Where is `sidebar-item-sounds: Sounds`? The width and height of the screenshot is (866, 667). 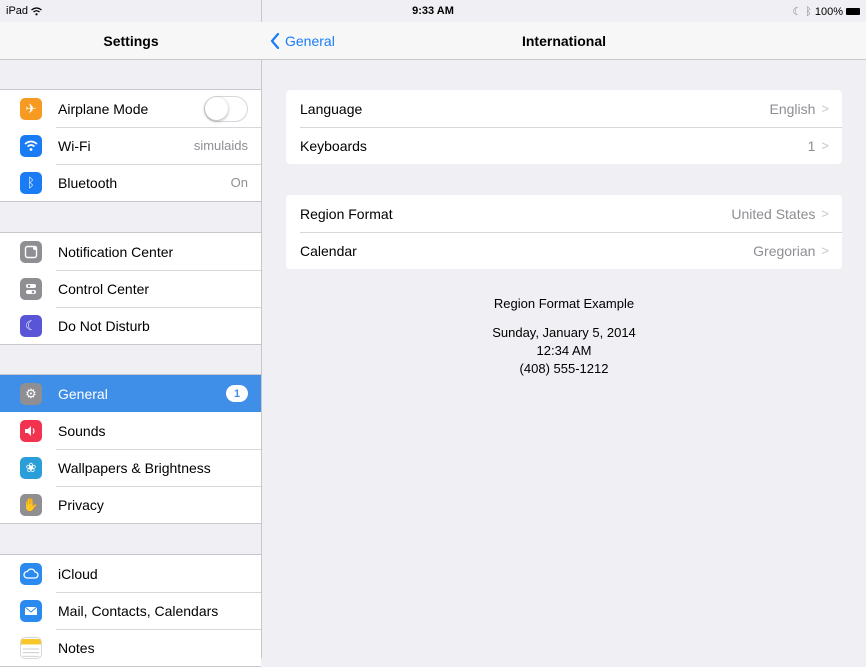 sidebar-item-sounds: Sounds is located at coordinates (130, 430).